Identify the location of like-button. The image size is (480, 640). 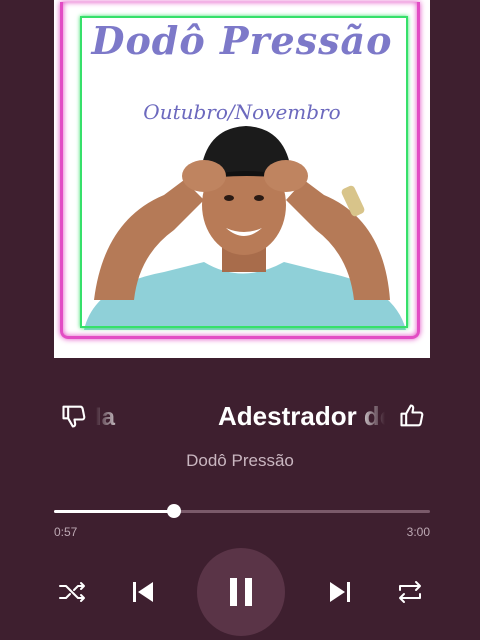
(412, 416).